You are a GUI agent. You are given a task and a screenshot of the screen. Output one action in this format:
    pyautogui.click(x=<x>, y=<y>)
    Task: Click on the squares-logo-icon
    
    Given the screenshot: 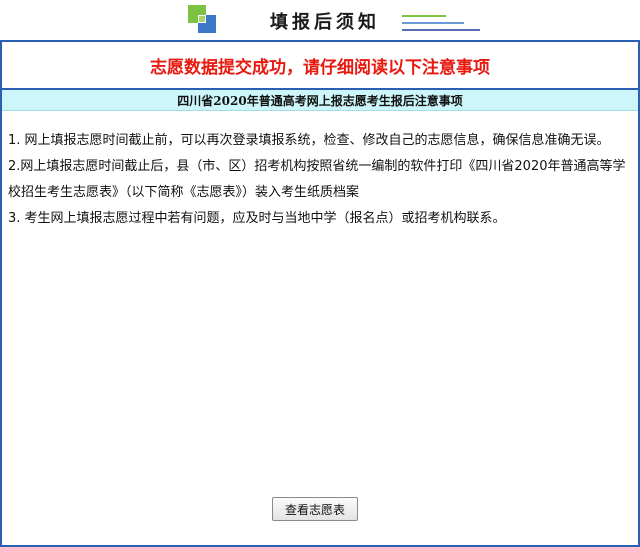 What is the action you would take?
    pyautogui.click(x=202, y=19)
    